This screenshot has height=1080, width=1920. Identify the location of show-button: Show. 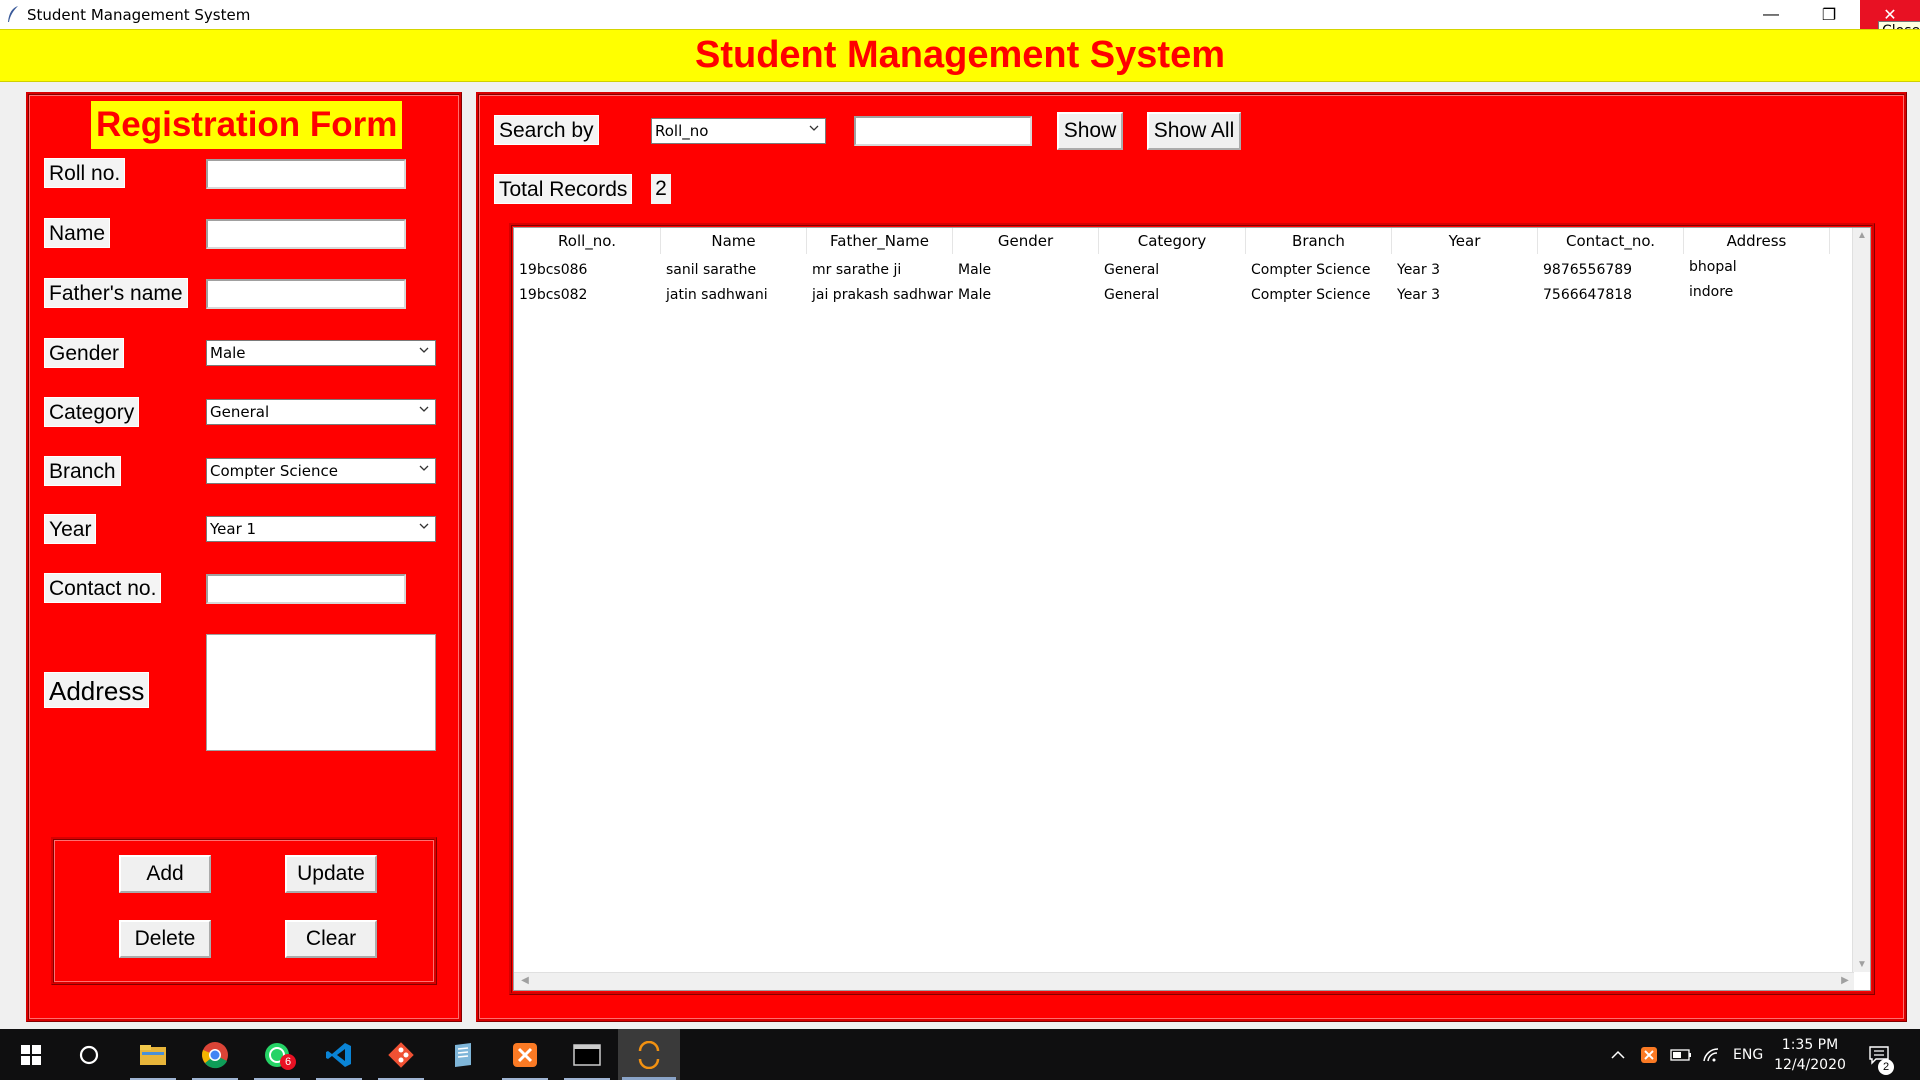
(1090, 131).